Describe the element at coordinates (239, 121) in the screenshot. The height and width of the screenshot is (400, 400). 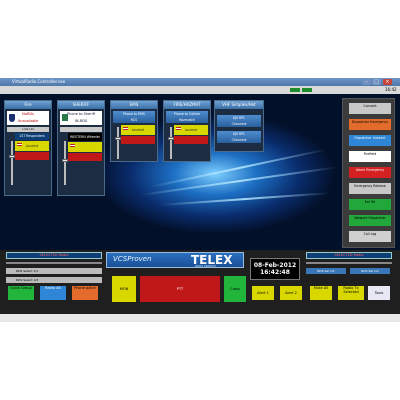
I see `channel-button-1: AJS RPL Channels` at that location.